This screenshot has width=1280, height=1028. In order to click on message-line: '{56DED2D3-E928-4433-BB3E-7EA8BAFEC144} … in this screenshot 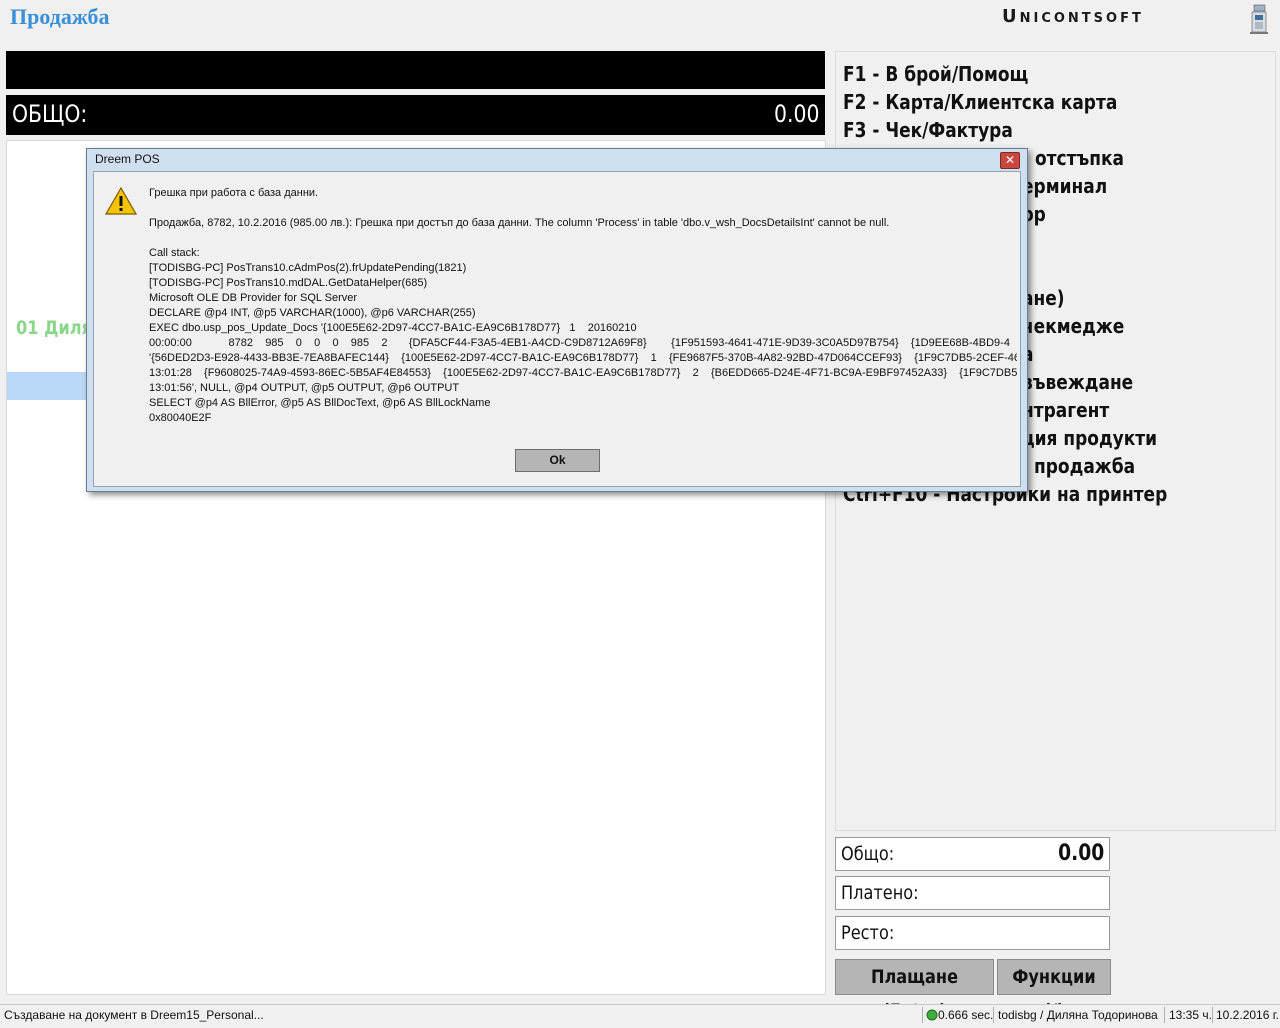, I will do `click(583, 358)`.